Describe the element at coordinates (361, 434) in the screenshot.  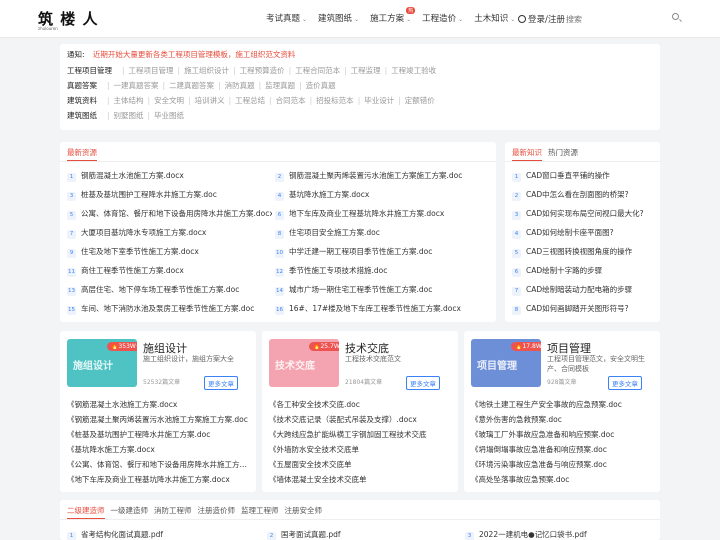
I see `feature-list-item: 《大跨线应急扩能纵横工字钢加固工程技术交底` at that location.